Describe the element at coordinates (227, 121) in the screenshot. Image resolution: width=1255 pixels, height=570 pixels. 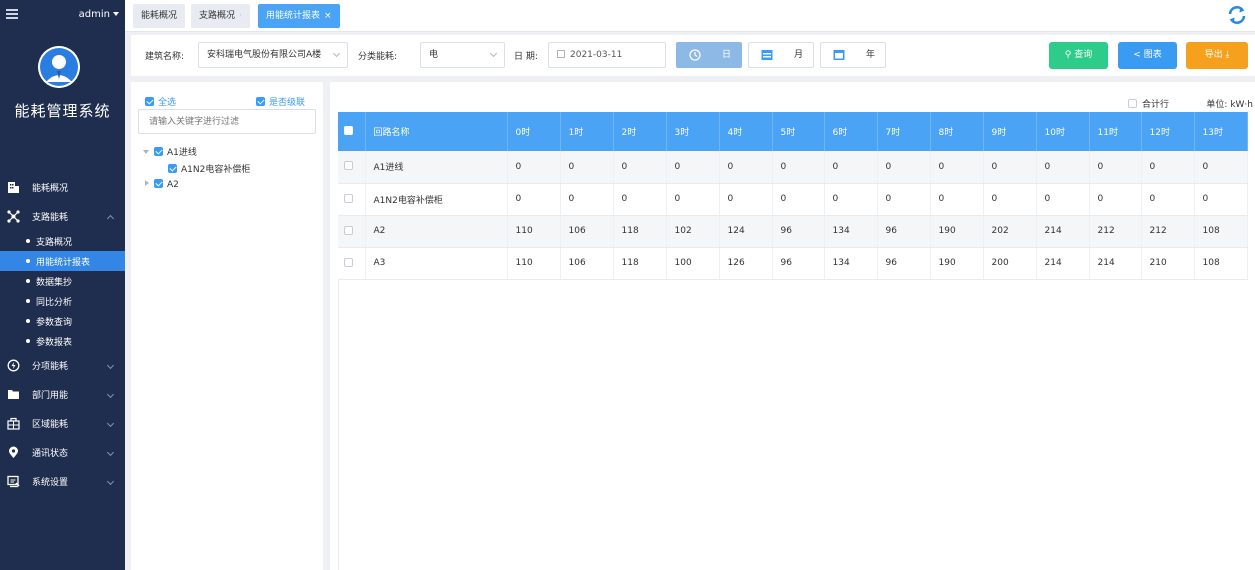
I see `tree-filter-input` at that location.